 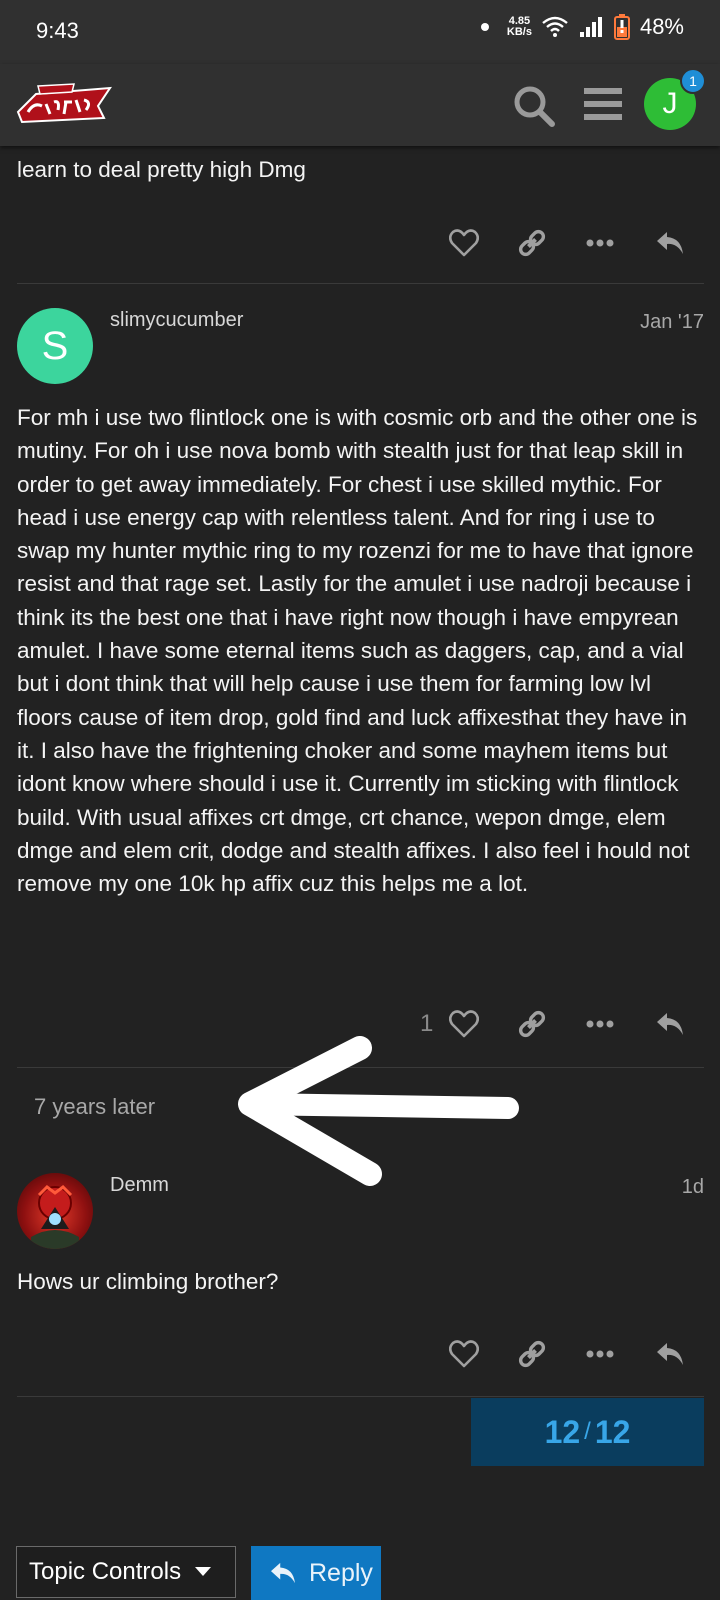 I want to click on status-icons: 4.85 KB/s 48%, so click(x=582, y=27).